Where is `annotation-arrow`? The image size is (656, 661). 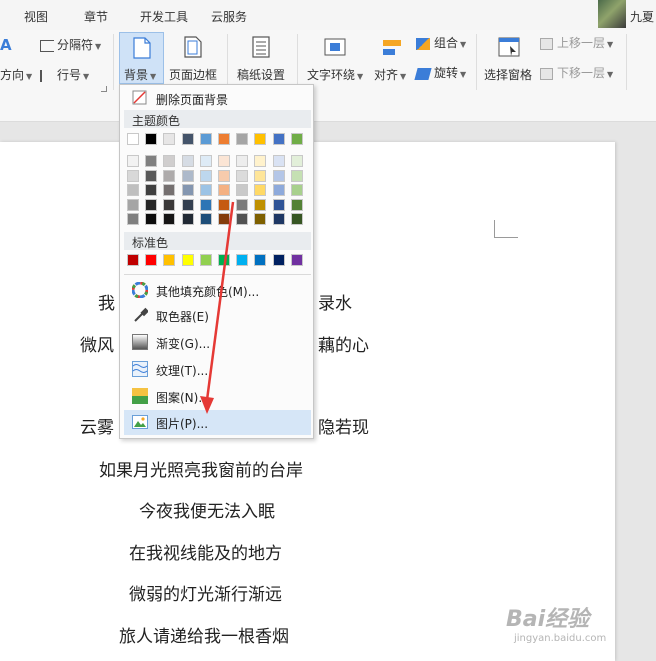 annotation-arrow is located at coordinates (217, 307).